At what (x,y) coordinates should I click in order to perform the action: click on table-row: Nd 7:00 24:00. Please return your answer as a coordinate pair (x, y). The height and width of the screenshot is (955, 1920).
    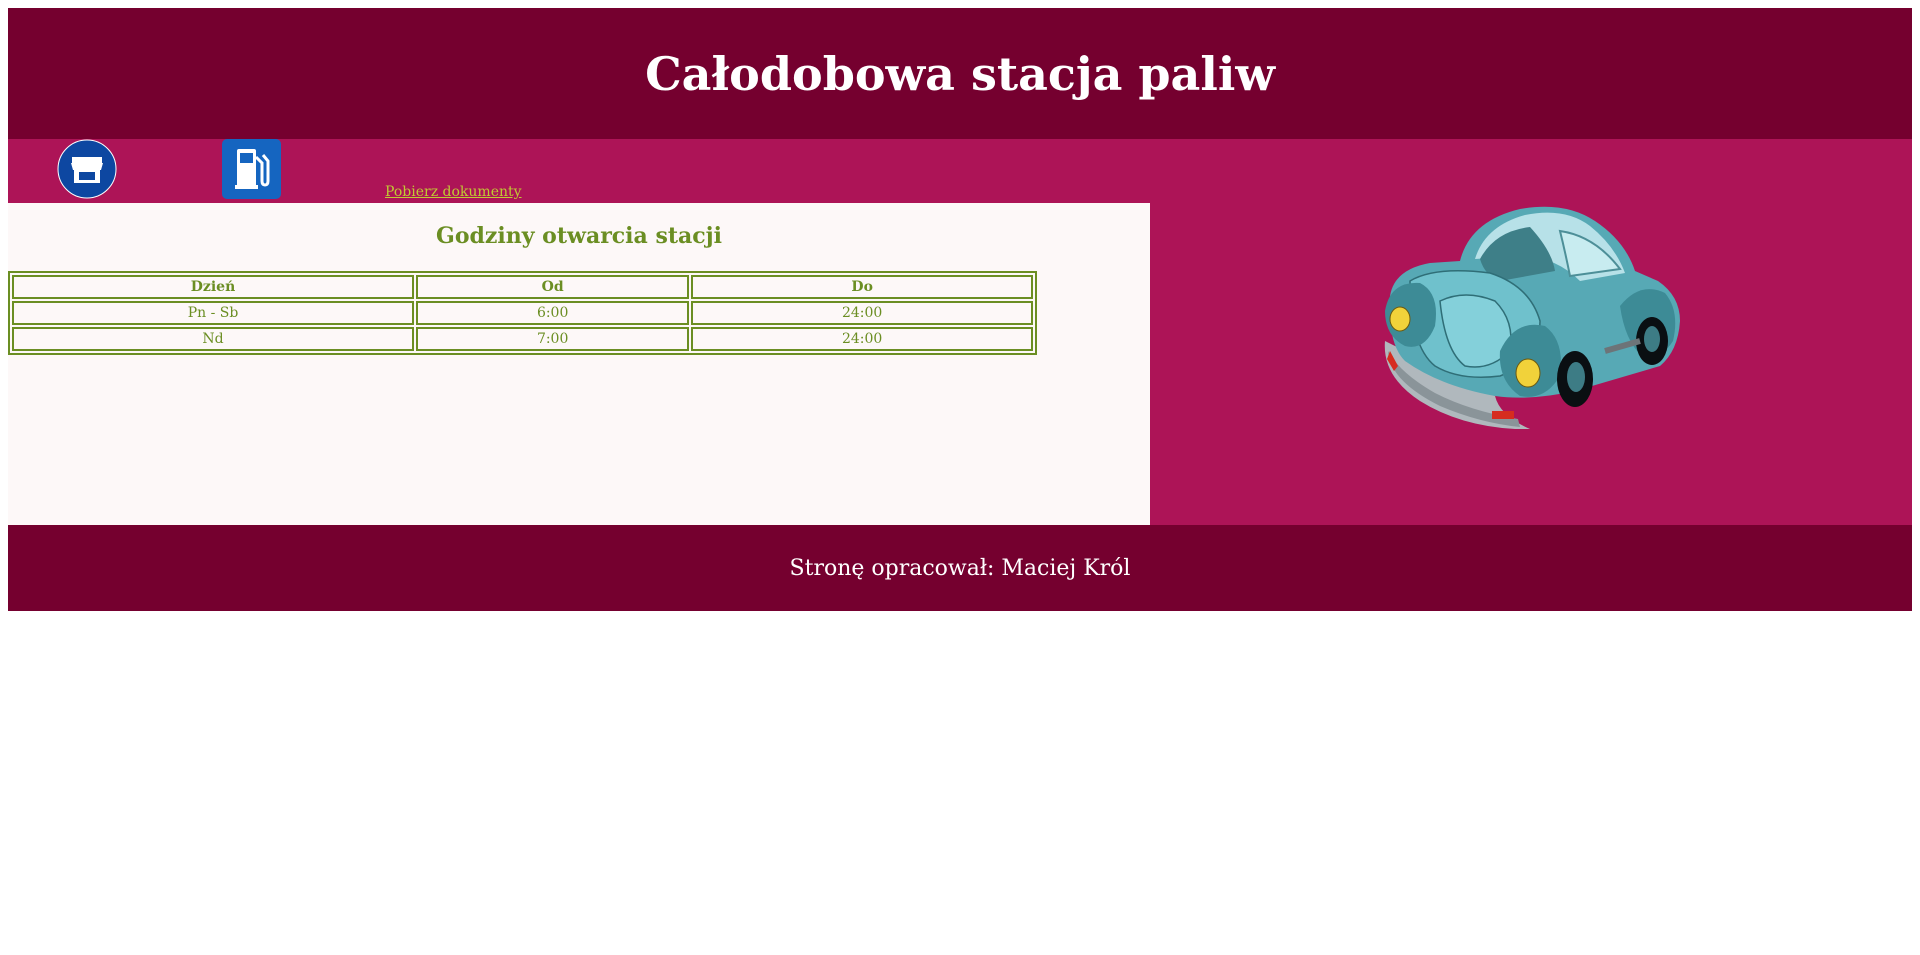
    Looking at the image, I should click on (522, 339).